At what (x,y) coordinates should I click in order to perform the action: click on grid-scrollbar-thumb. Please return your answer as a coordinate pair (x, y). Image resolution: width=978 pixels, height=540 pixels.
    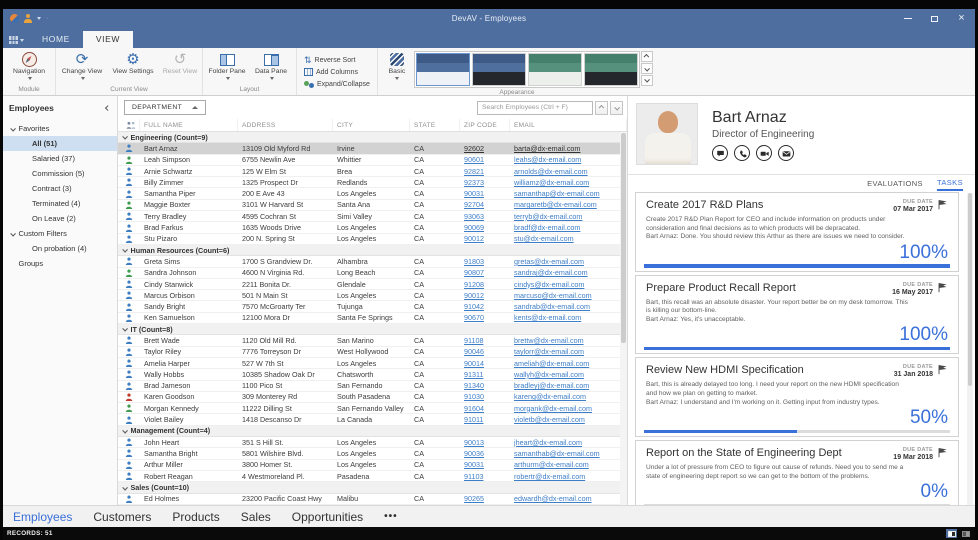
    Looking at the image, I should click on (623, 238).